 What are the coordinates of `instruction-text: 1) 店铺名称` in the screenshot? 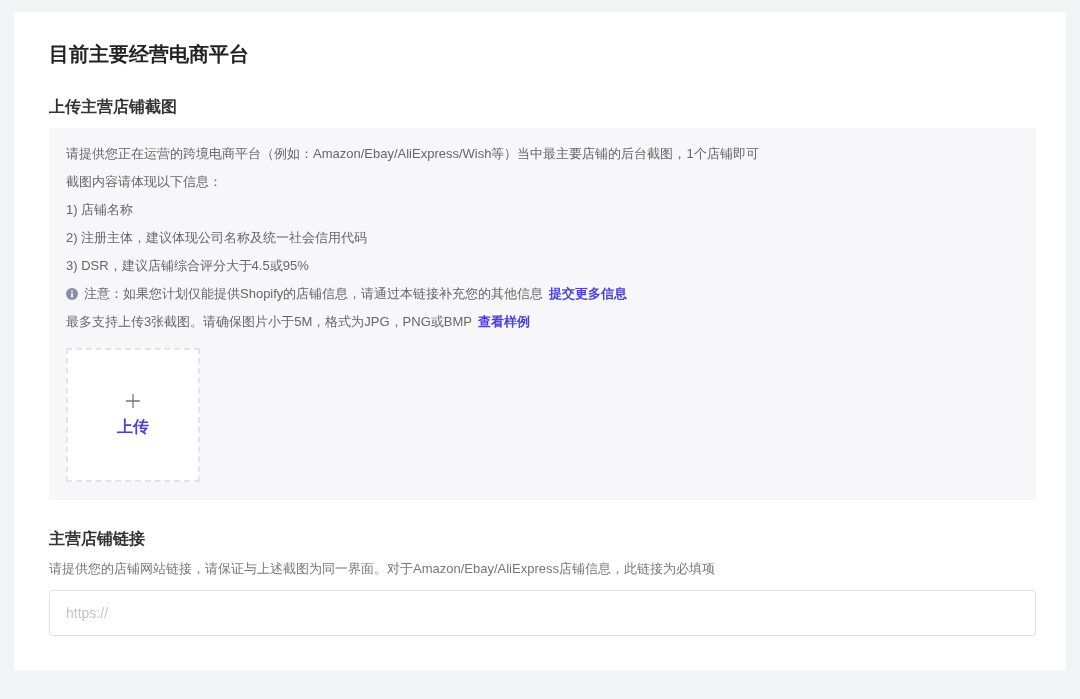 It's located at (100, 210).